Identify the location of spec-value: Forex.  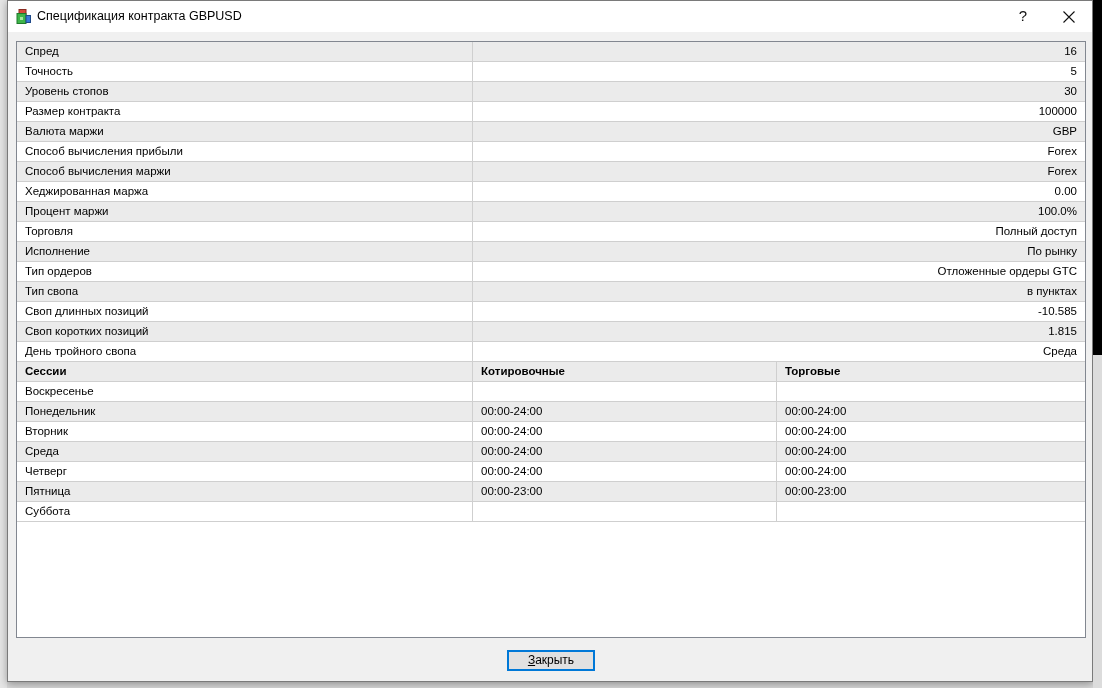
(779, 172).